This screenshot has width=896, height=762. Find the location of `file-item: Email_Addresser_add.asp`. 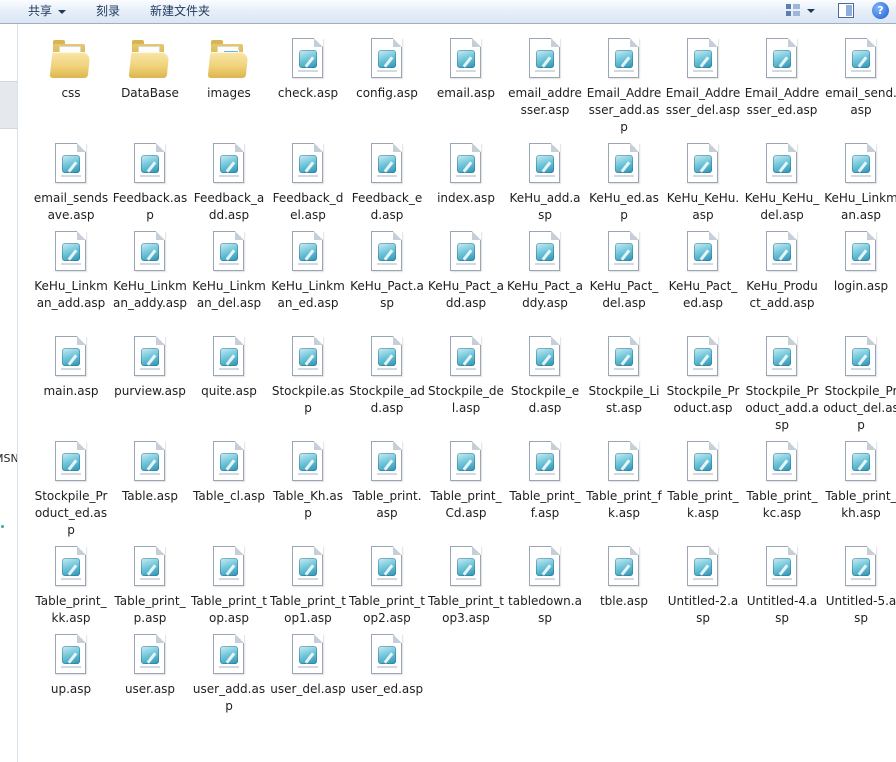

file-item: Email_Addresser_add.asp is located at coordinates (624, 87).